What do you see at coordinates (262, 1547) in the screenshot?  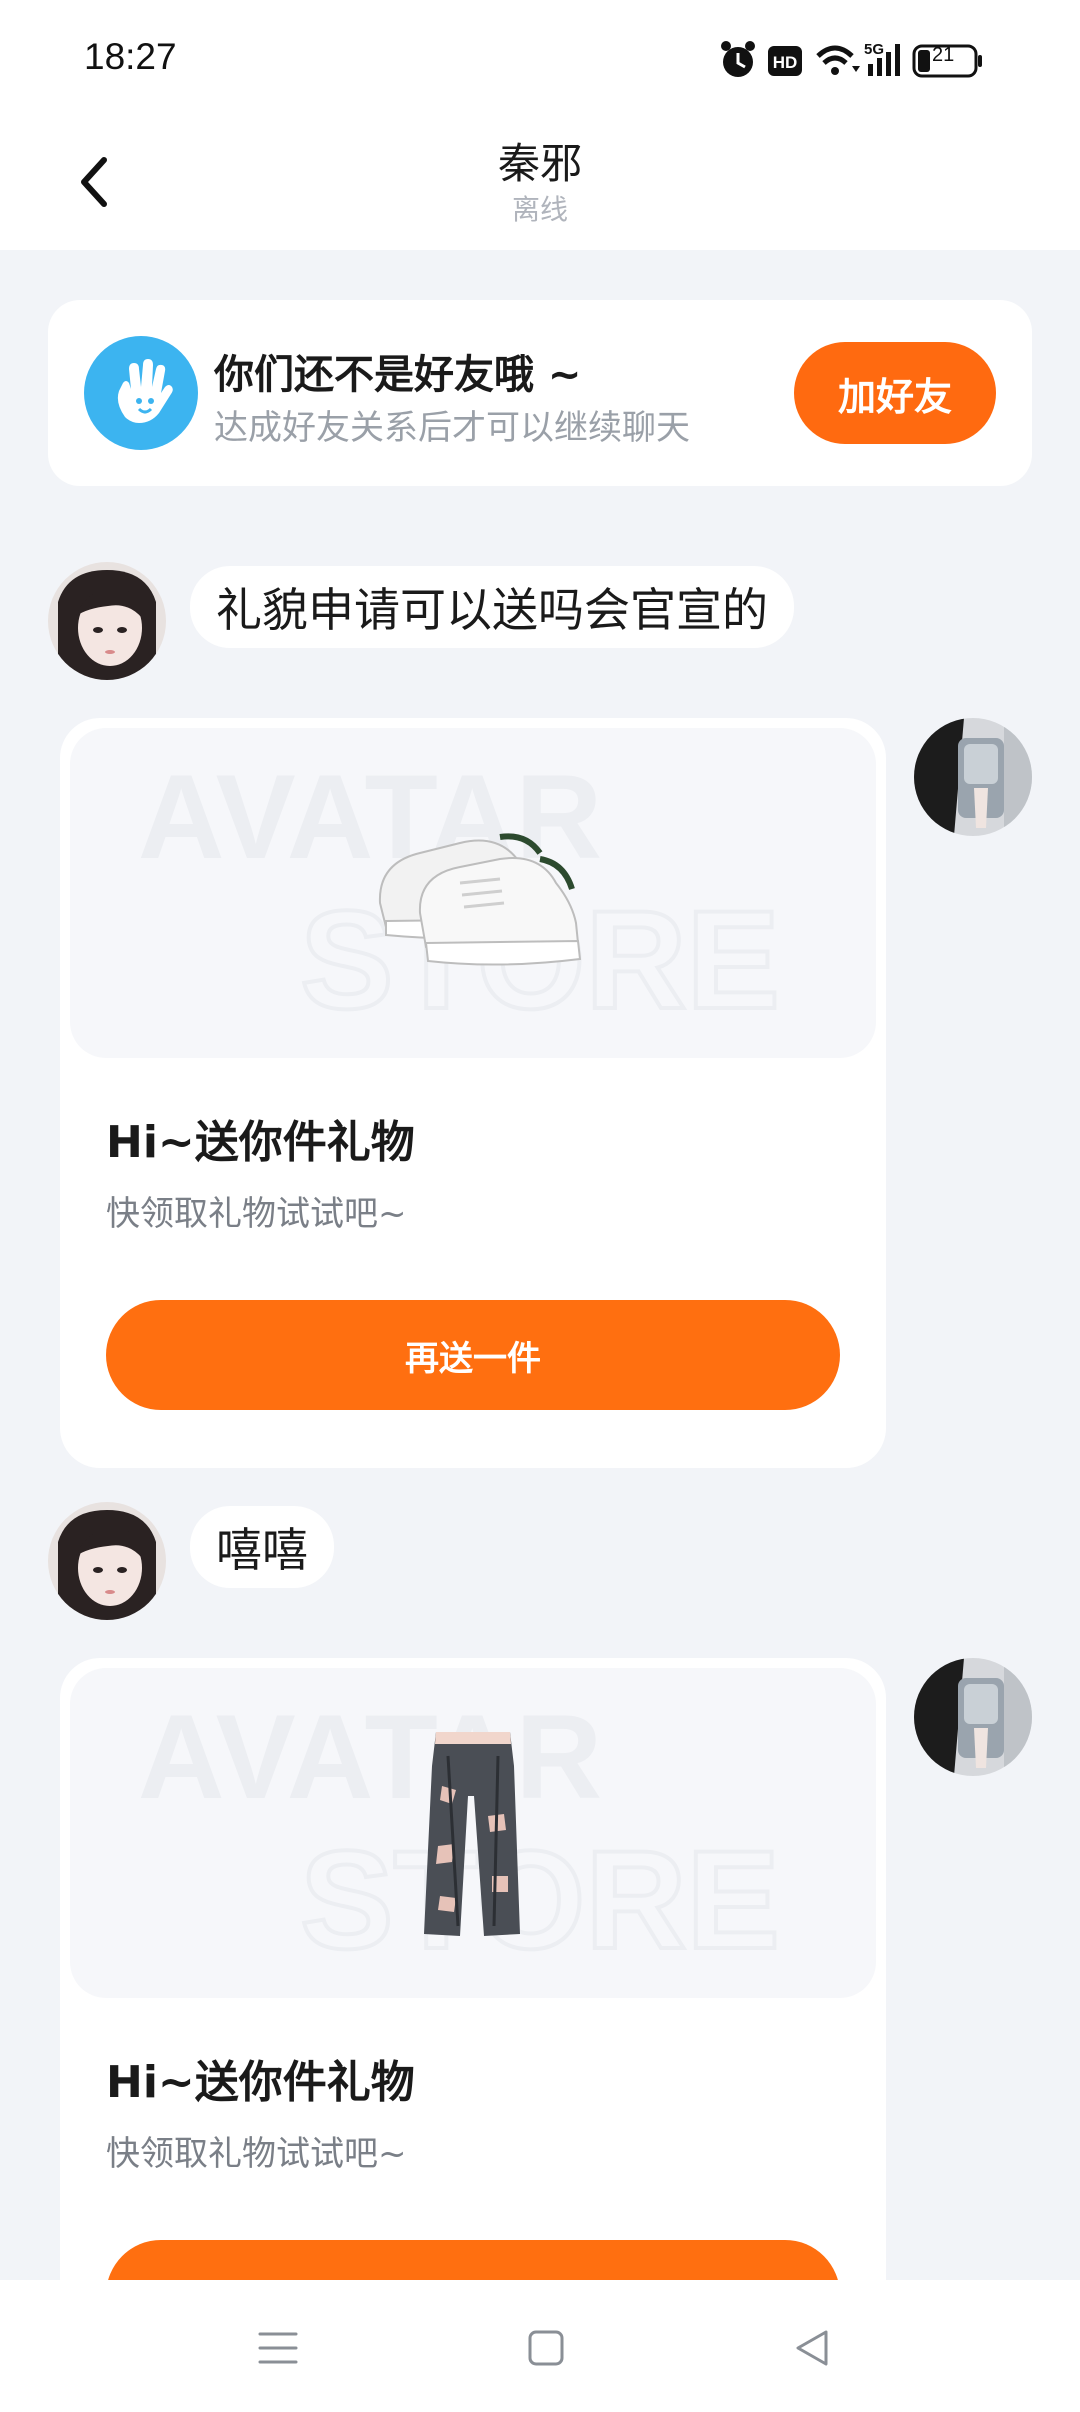 I see `message-bubble: 嘻嘻` at bounding box center [262, 1547].